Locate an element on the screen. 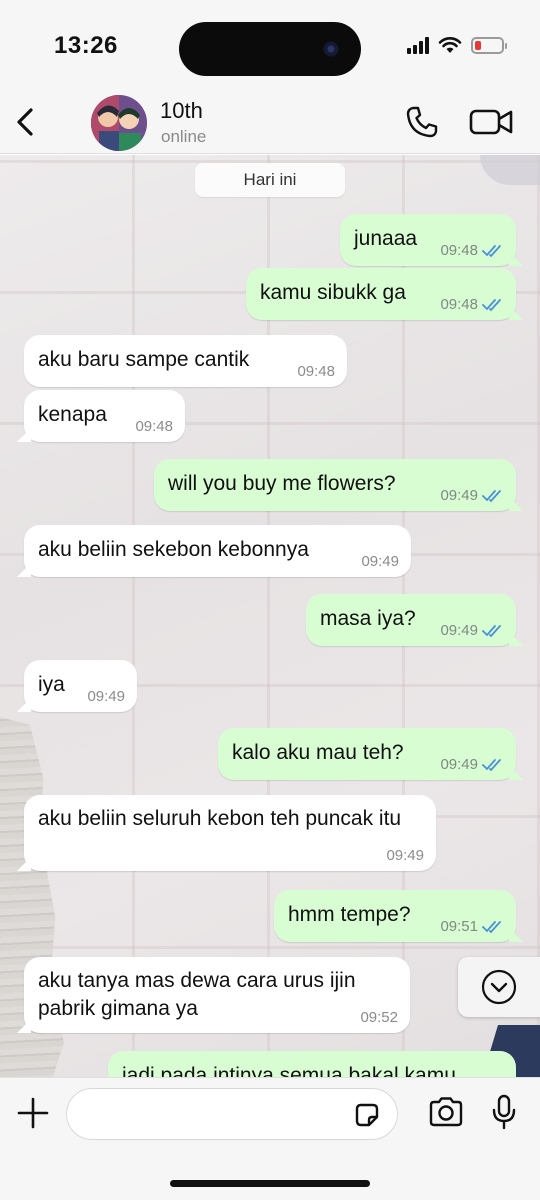  message-bubble-outgoing: will you buy me flowers? 09:49 is located at coordinates (335, 485).